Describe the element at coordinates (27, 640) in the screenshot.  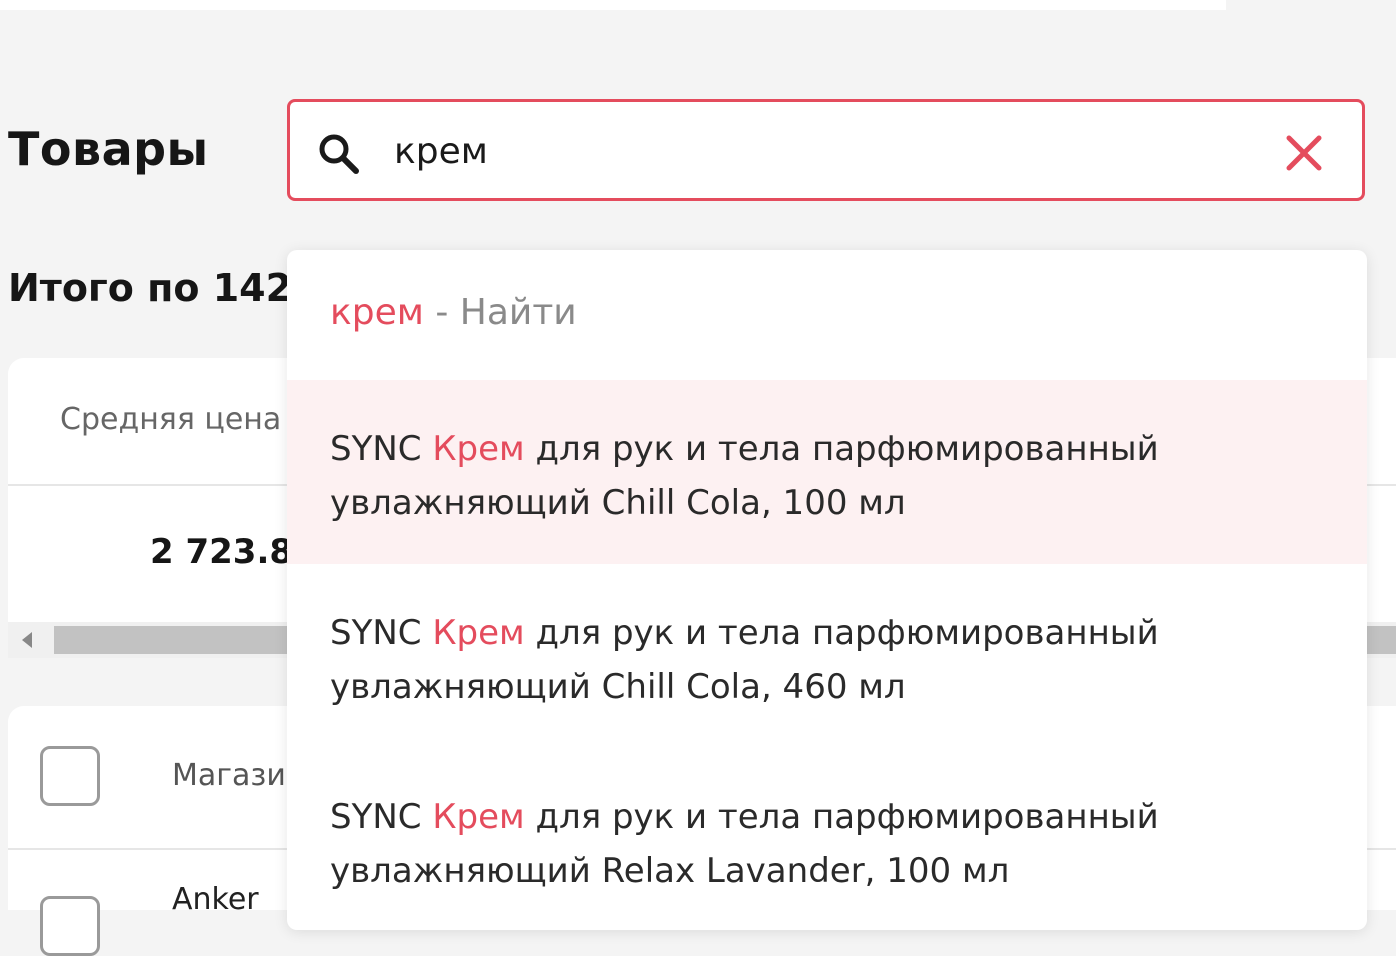
I see `scroll-left-arrow-icon` at that location.